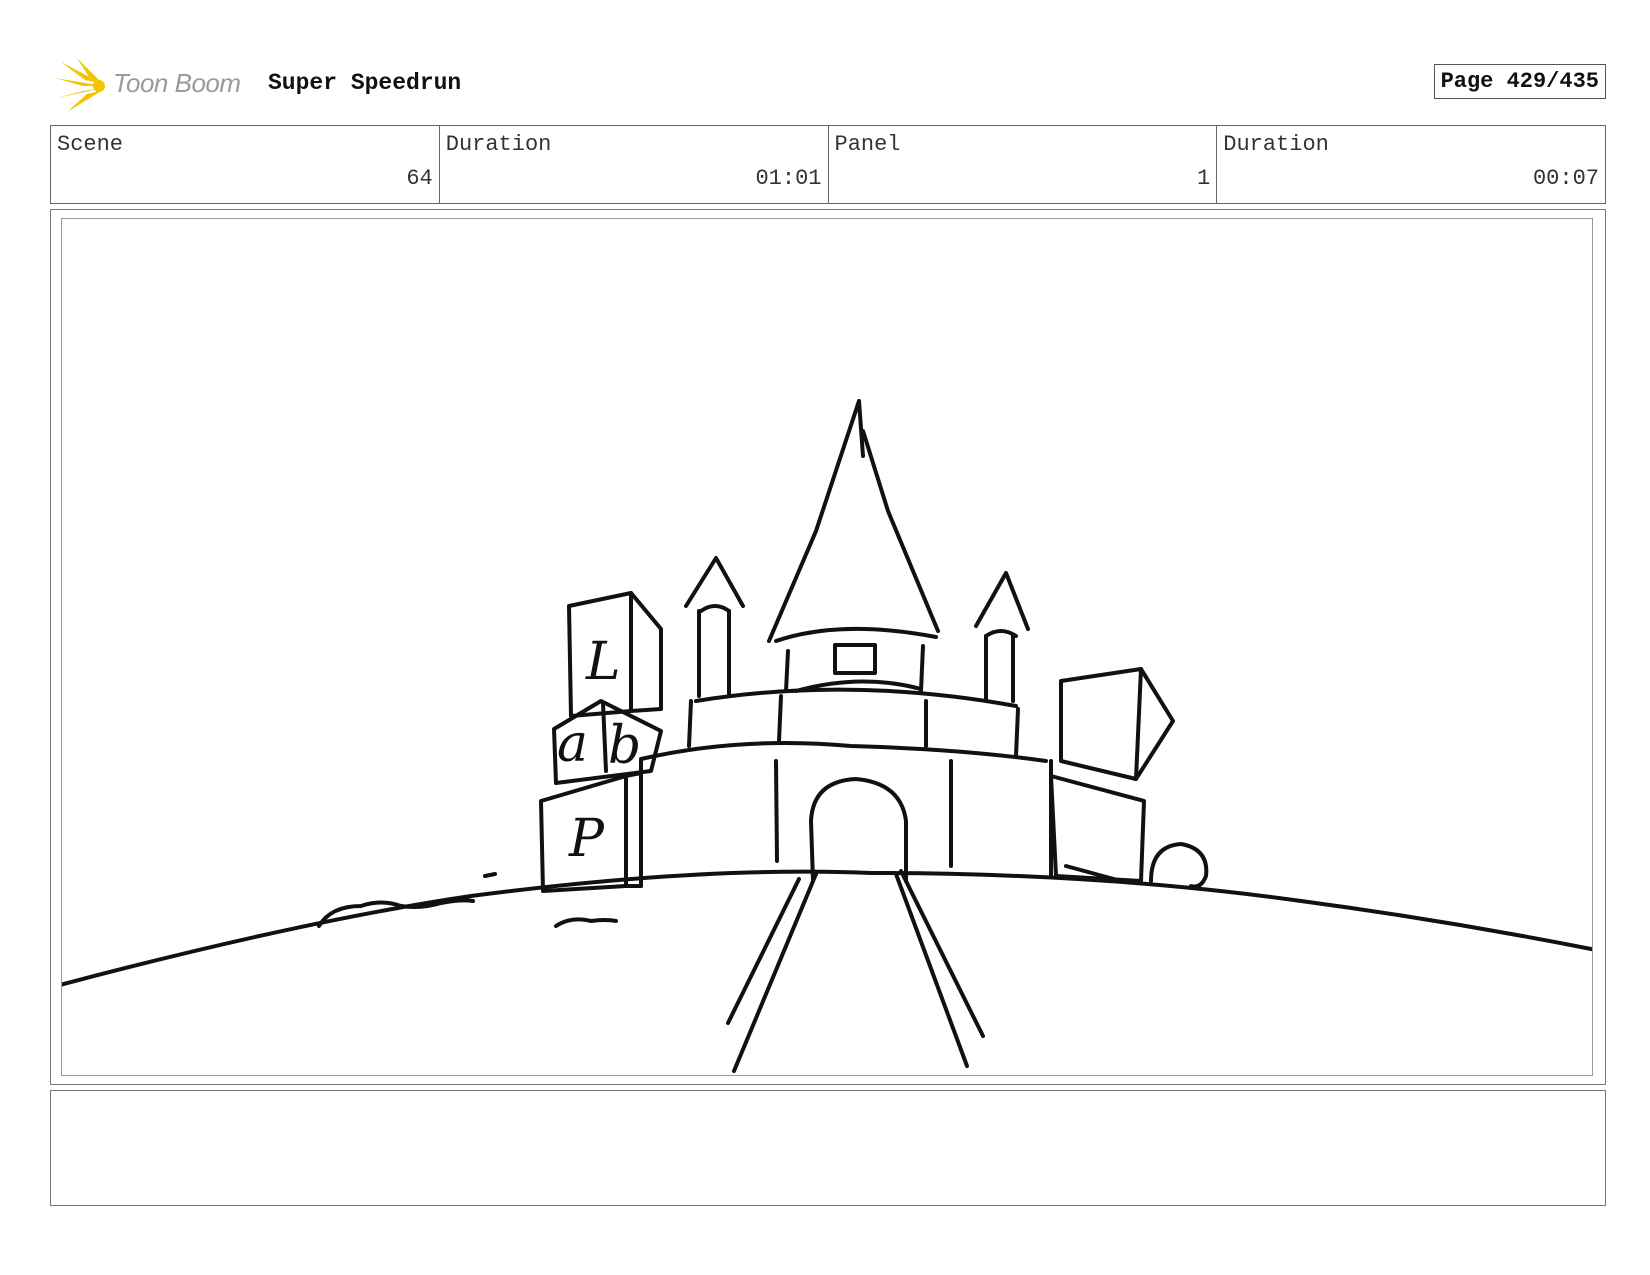 The height and width of the screenshot is (1275, 1650). Describe the element at coordinates (419, 178) in the screenshot. I see `scene-value: 64` at that location.